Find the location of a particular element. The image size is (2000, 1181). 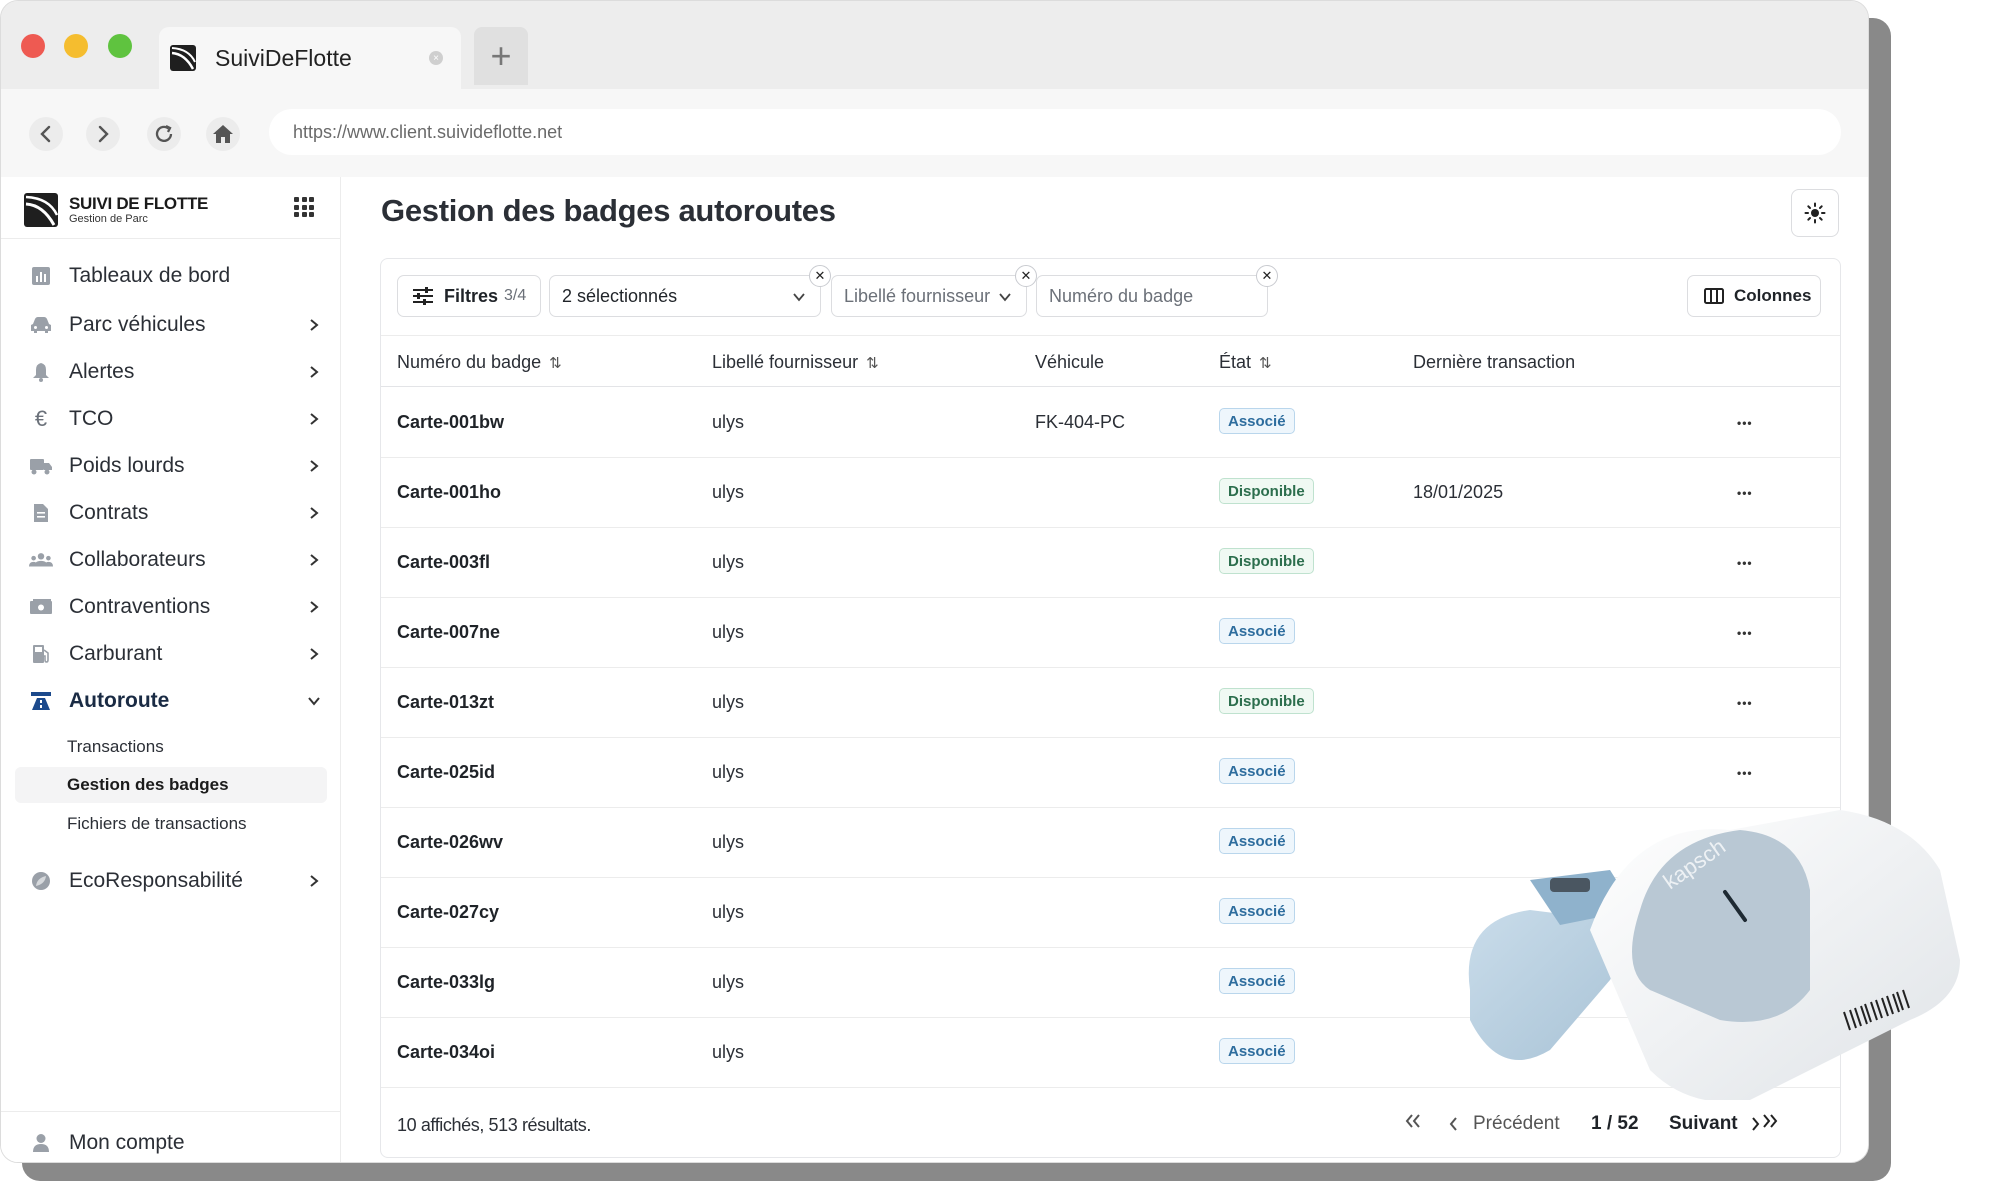

sidebar-subitem-gestion-des-badges: Gestion des badges is located at coordinates (171, 785).